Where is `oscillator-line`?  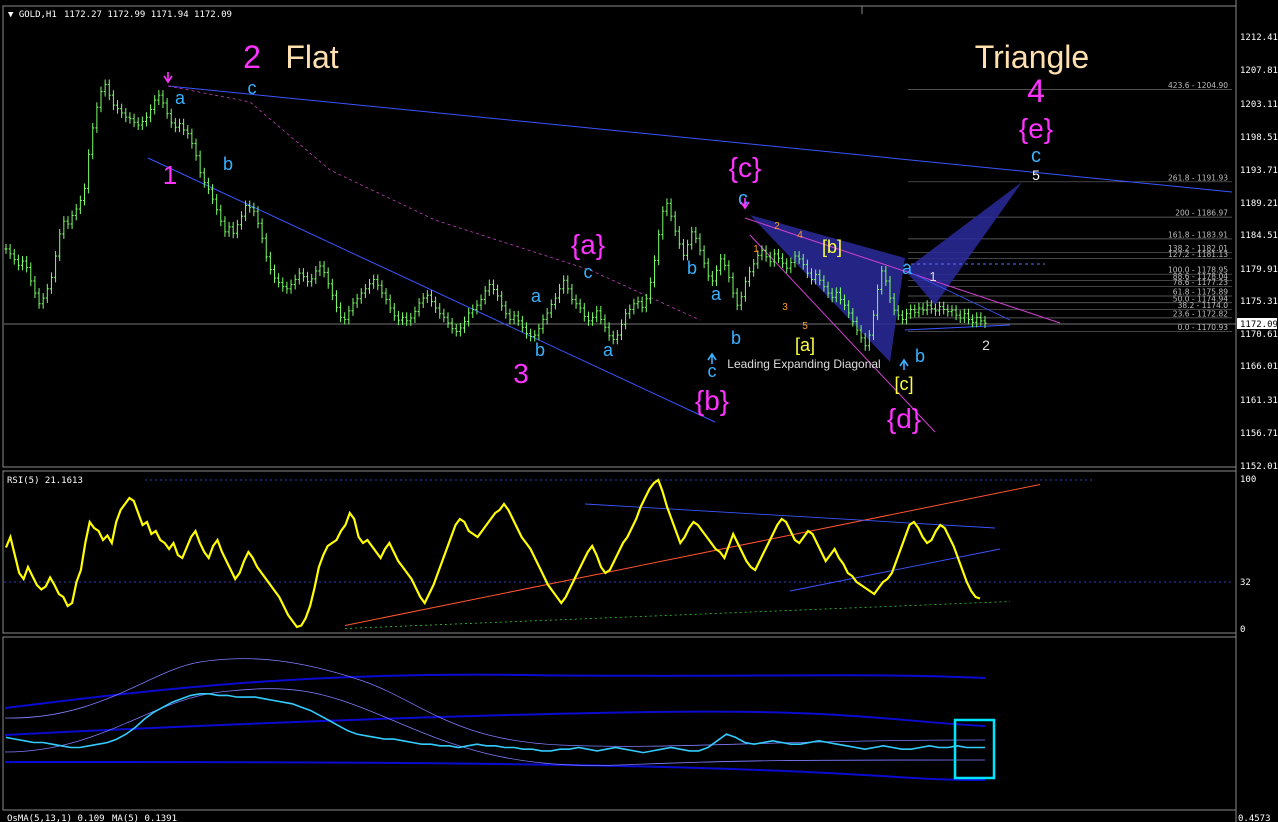
oscillator-line is located at coordinates (495, 723).